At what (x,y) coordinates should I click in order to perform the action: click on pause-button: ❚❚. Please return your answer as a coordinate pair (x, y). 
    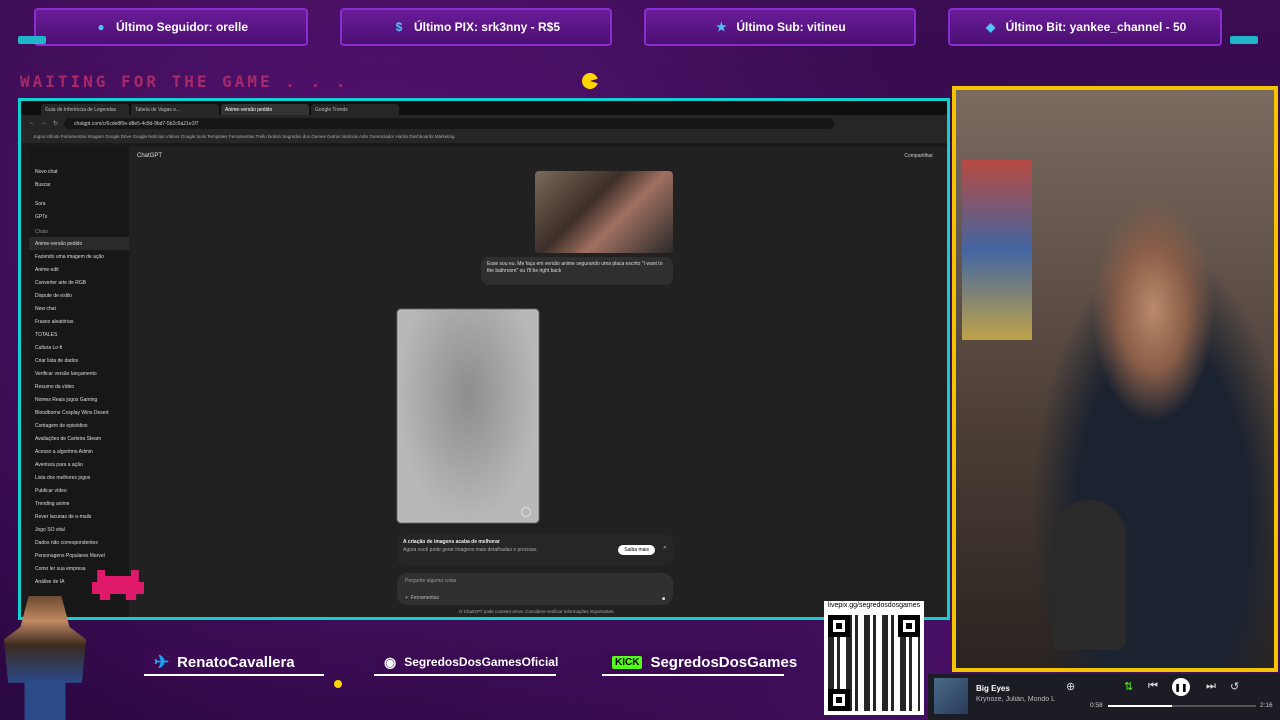
    Looking at the image, I should click on (1181, 687).